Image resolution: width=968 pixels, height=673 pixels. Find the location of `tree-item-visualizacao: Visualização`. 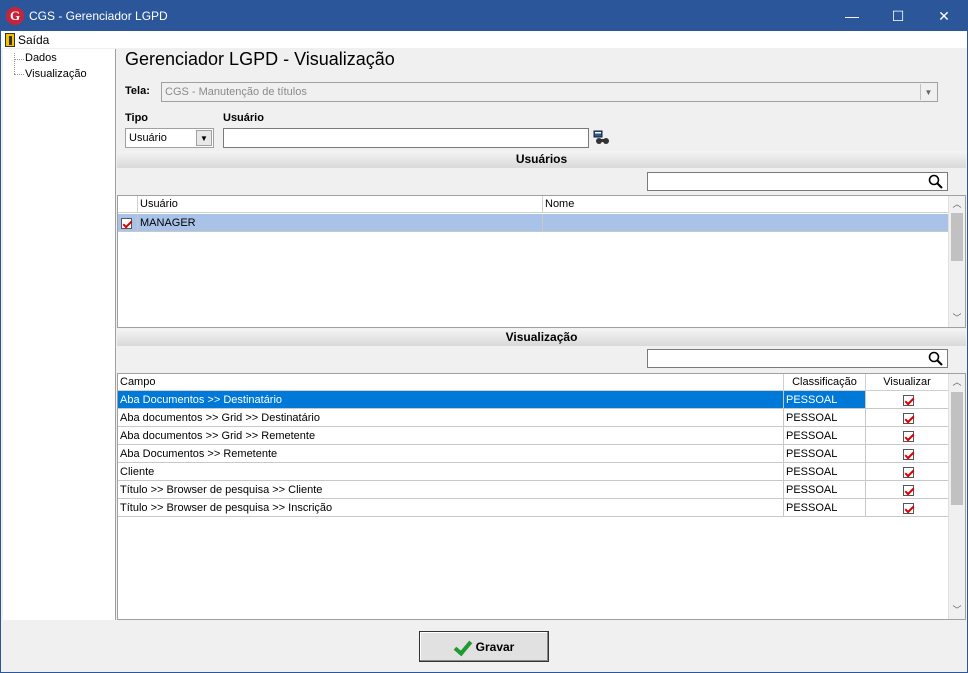

tree-item-visualizacao: Visualização is located at coordinates (56, 74).